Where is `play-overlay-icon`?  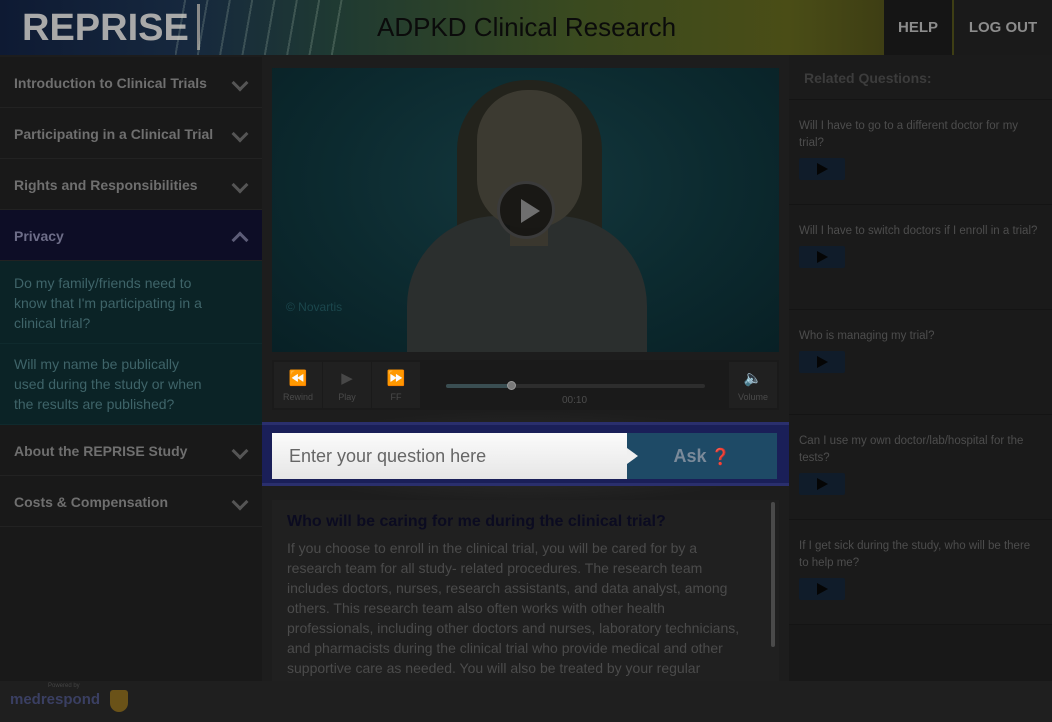
play-overlay-icon is located at coordinates (526, 210).